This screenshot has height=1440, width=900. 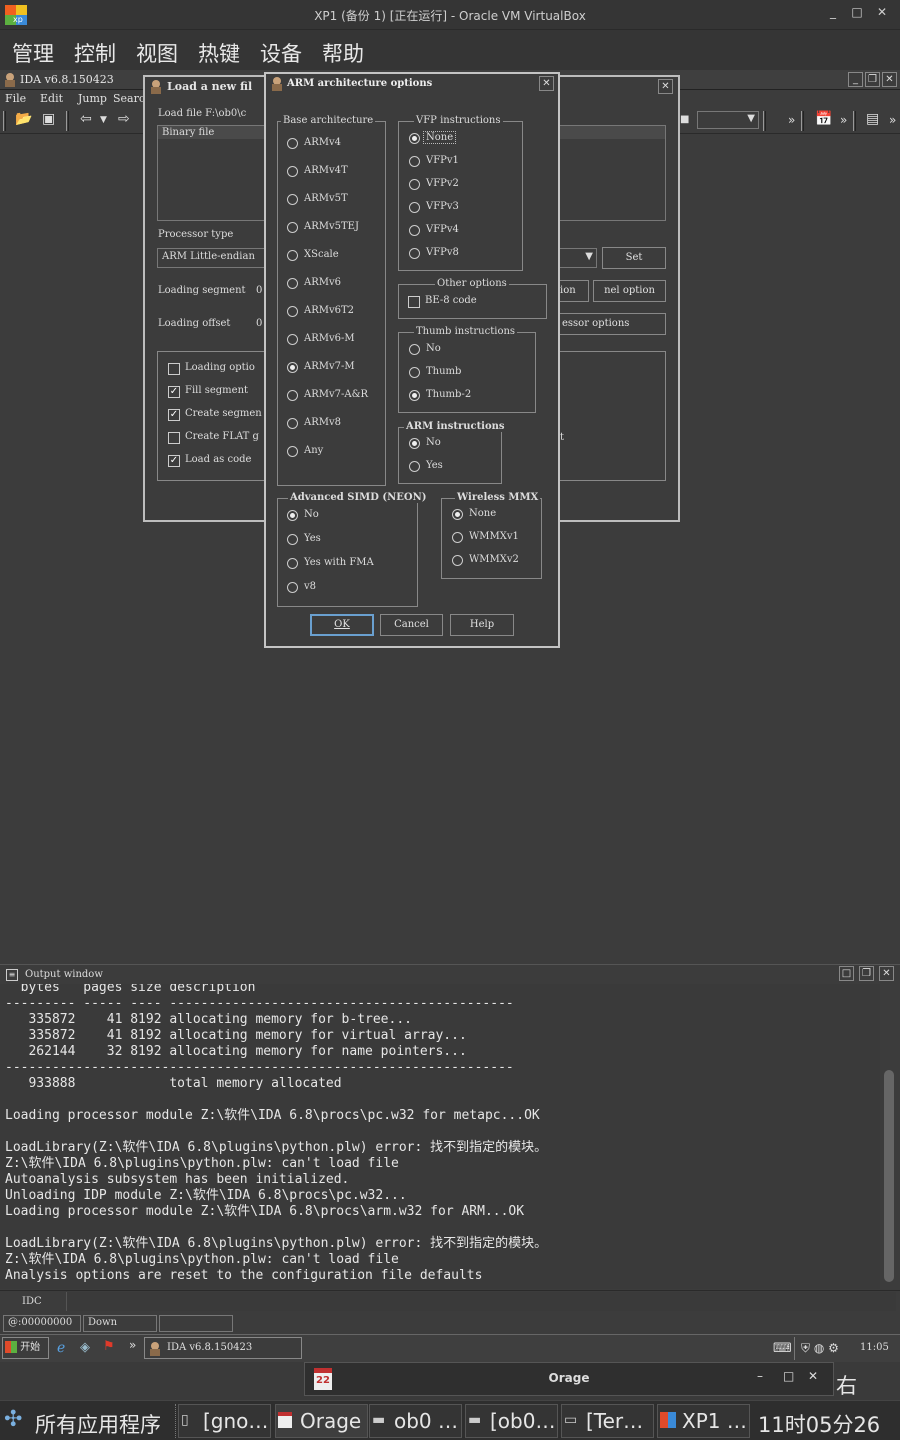 What do you see at coordinates (259, 323) in the screenshot?
I see `loading-offset-value: 0` at bounding box center [259, 323].